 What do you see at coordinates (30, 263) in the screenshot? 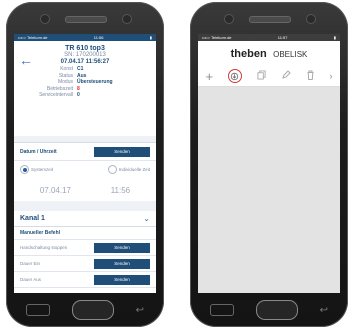
I see `command-label: Dauer Ein` at bounding box center [30, 263].